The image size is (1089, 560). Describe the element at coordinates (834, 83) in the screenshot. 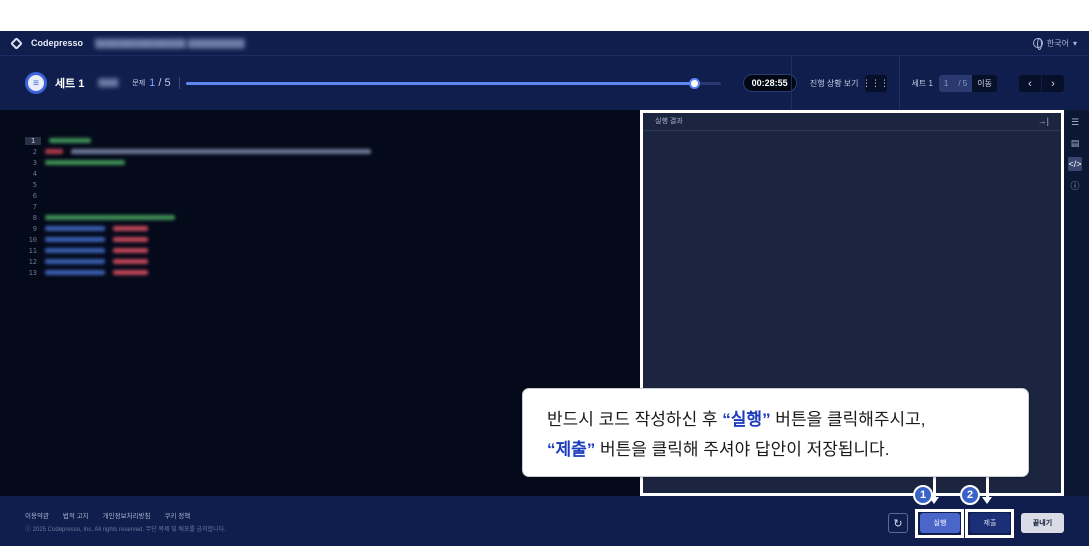

I see `status-view-label: 진행 상황 보기` at that location.